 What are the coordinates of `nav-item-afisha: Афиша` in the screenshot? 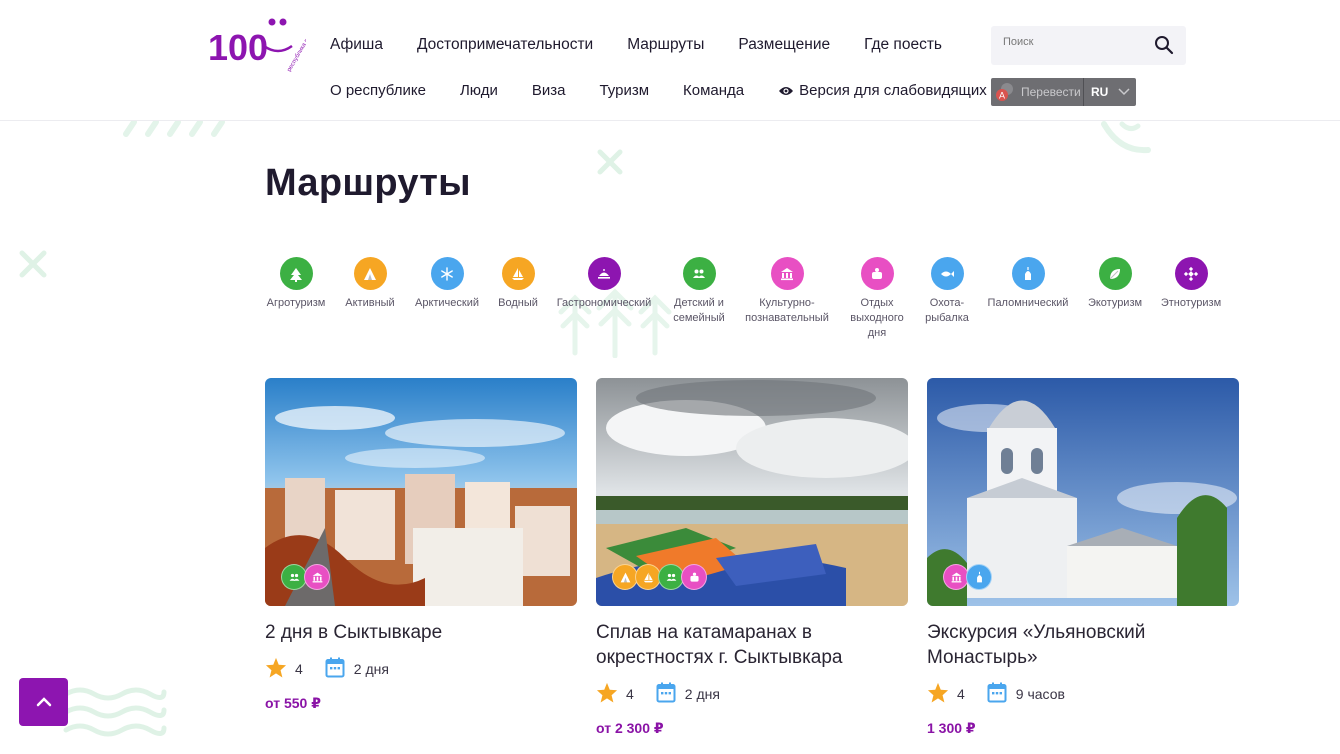 It's located at (356, 45).